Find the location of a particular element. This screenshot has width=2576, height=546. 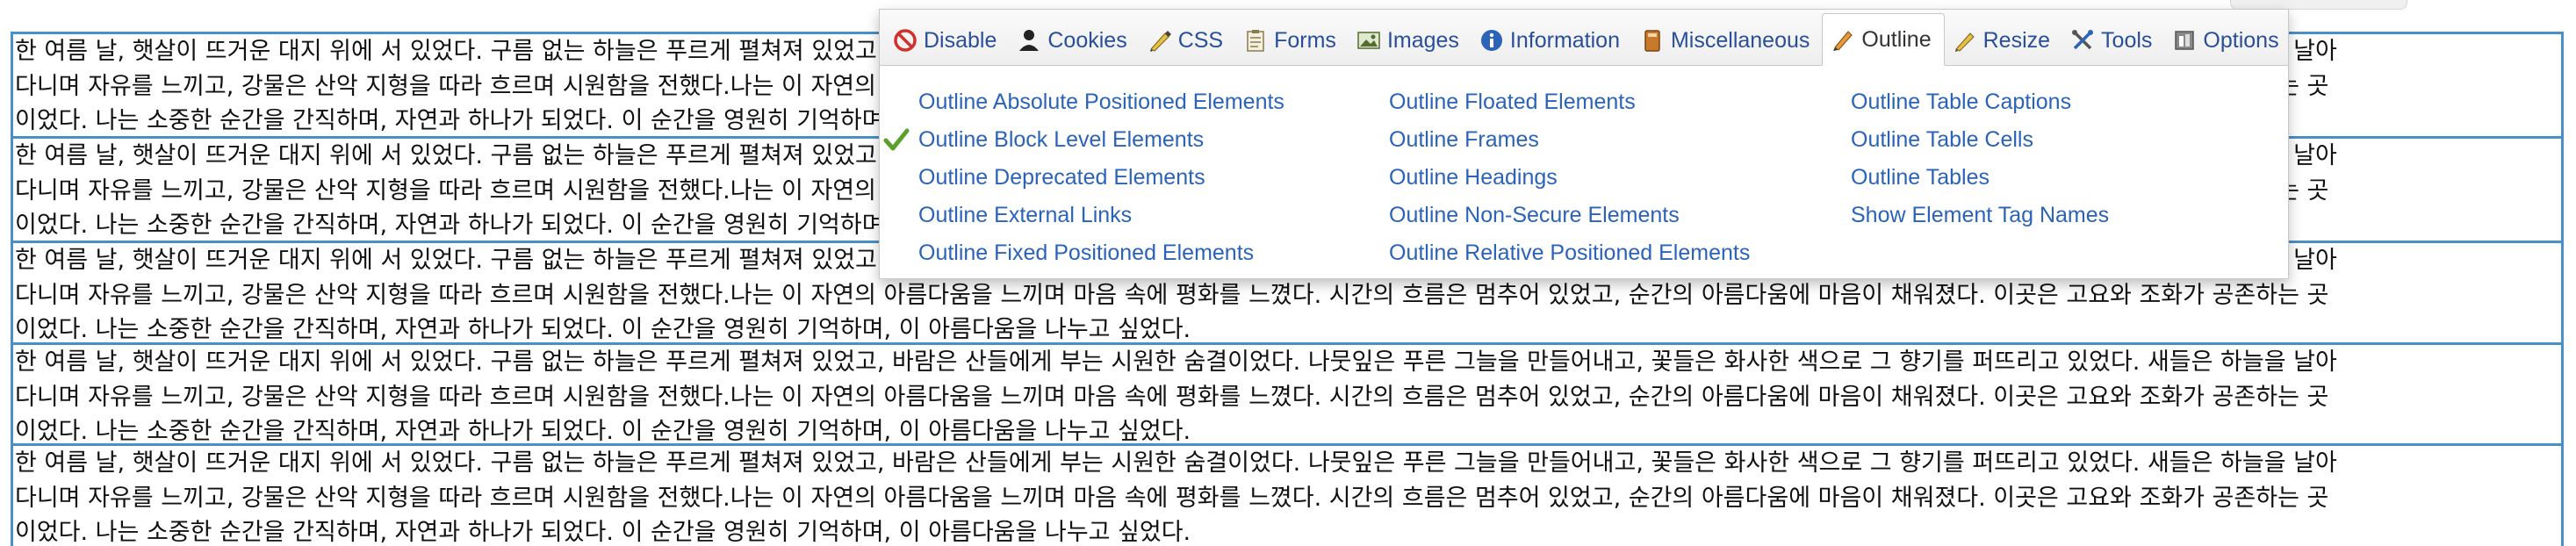

checkmark-icon is located at coordinates (896, 139).